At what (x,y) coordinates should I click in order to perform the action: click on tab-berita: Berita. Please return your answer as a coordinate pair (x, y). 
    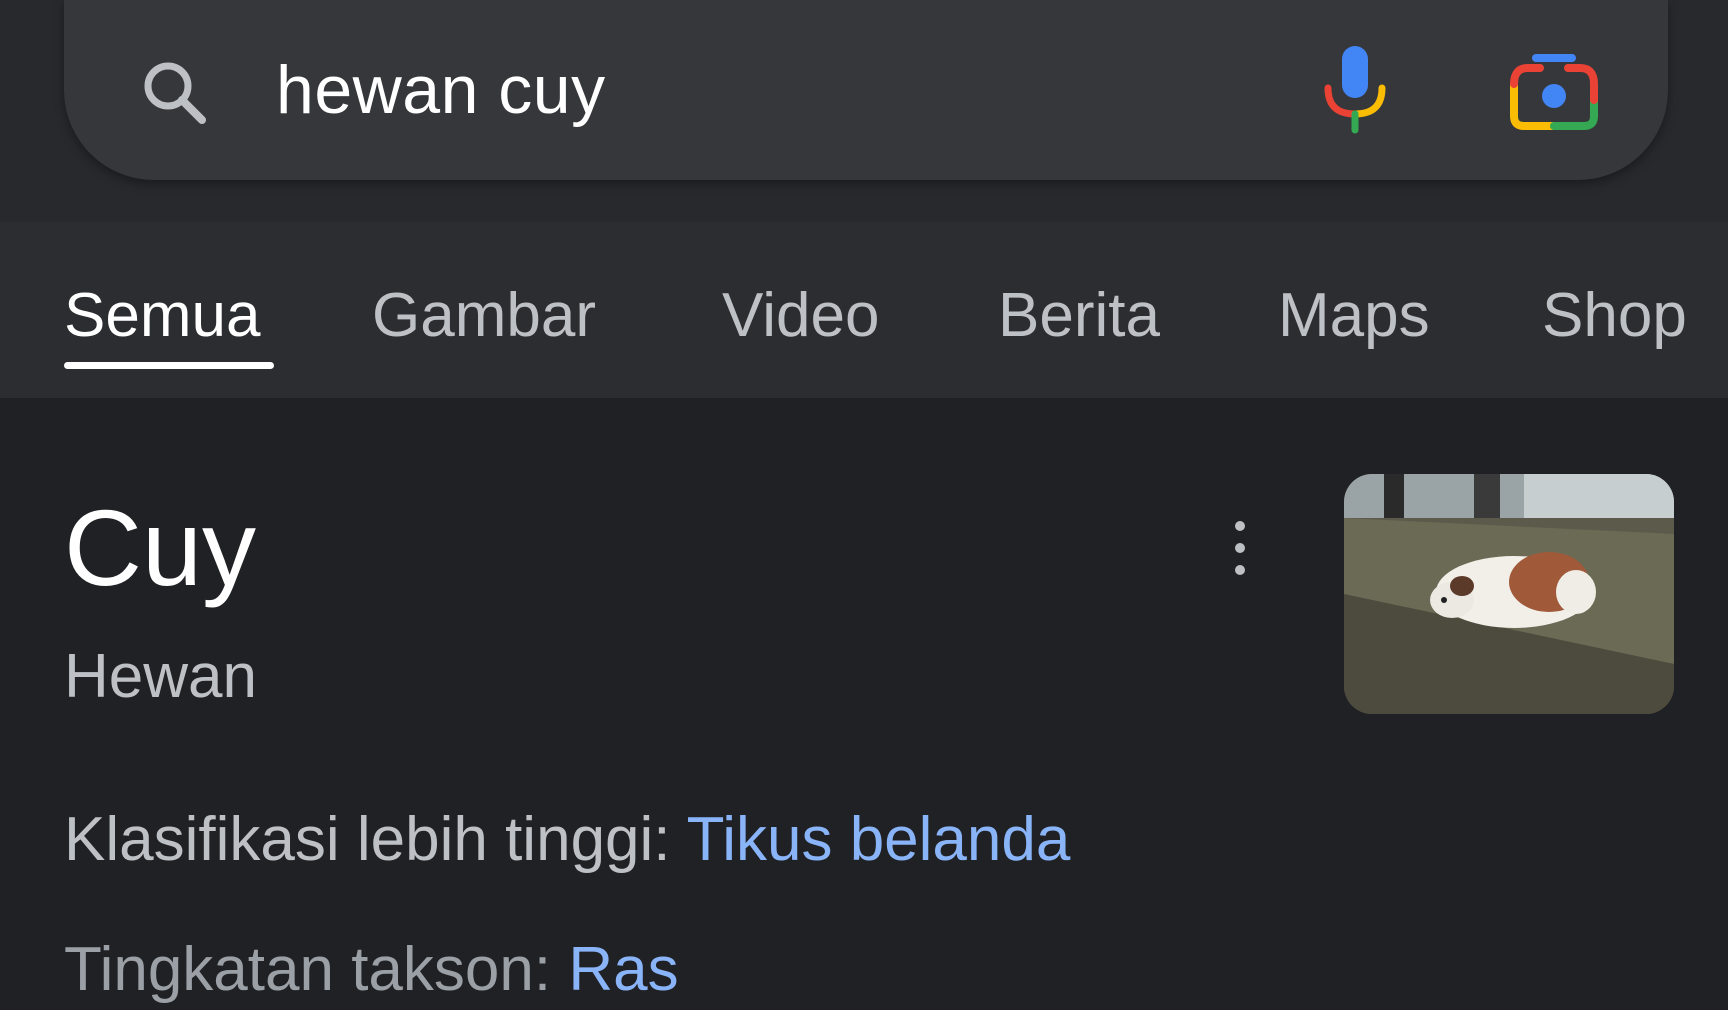
    Looking at the image, I should click on (1079, 316).